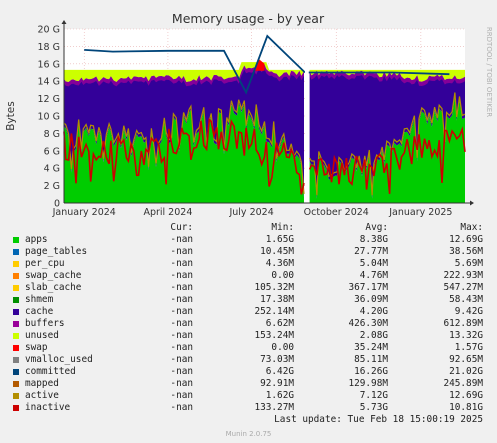  What do you see at coordinates (42, 335) in the screenshot?
I see `legend-name: unused` at bounding box center [42, 335].